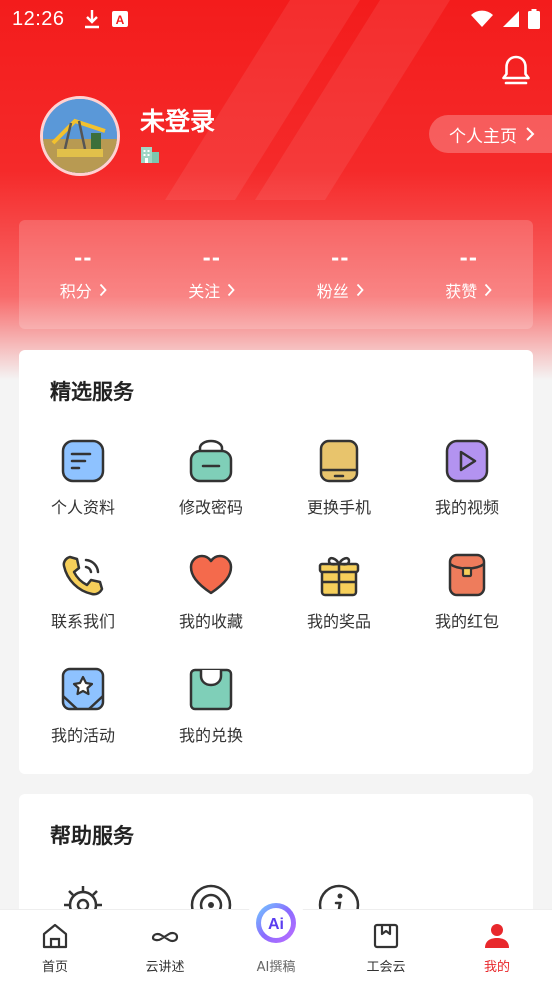 This screenshot has width=552, height=983. I want to click on person-icon, so click(497, 936).